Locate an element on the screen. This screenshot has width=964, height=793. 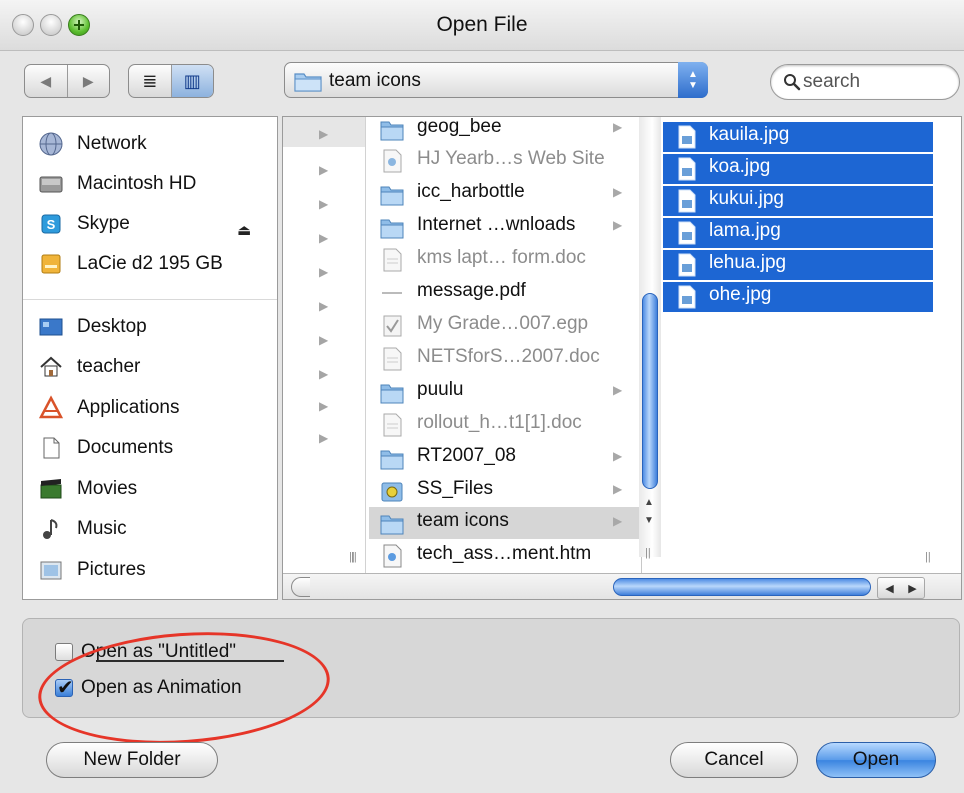
search-field is located at coordinates (865, 82).